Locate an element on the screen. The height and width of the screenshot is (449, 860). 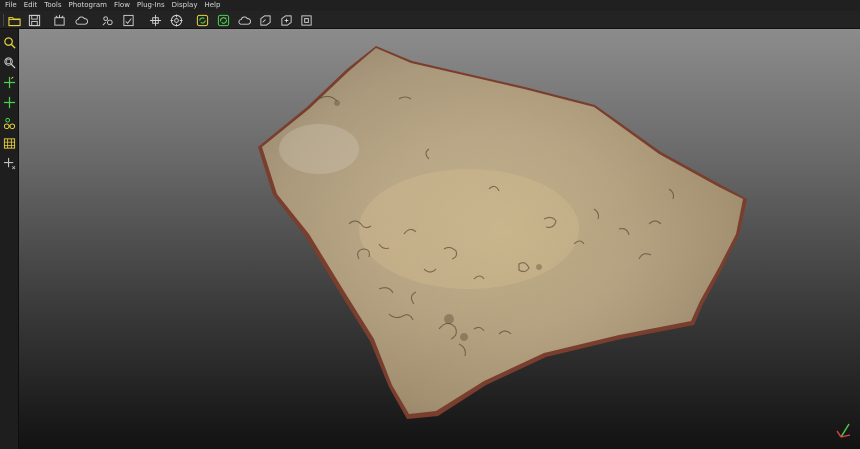
export-texture-icon is located at coordinates (286, 20).